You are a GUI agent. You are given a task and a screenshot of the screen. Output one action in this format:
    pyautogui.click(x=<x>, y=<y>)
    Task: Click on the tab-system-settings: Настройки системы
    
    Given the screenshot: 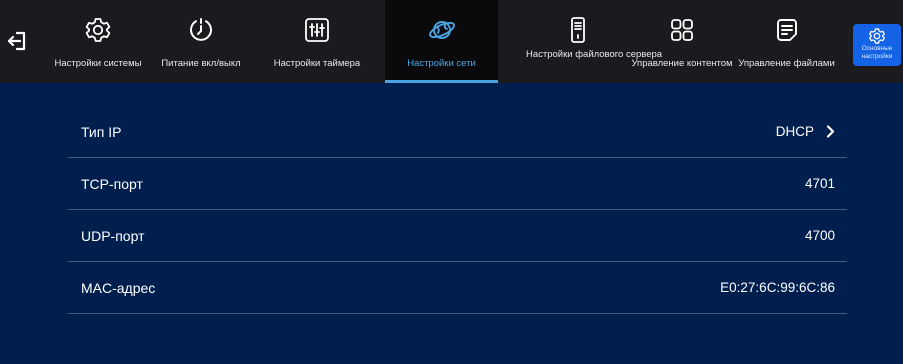 What is the action you would take?
    pyautogui.click(x=98, y=41)
    